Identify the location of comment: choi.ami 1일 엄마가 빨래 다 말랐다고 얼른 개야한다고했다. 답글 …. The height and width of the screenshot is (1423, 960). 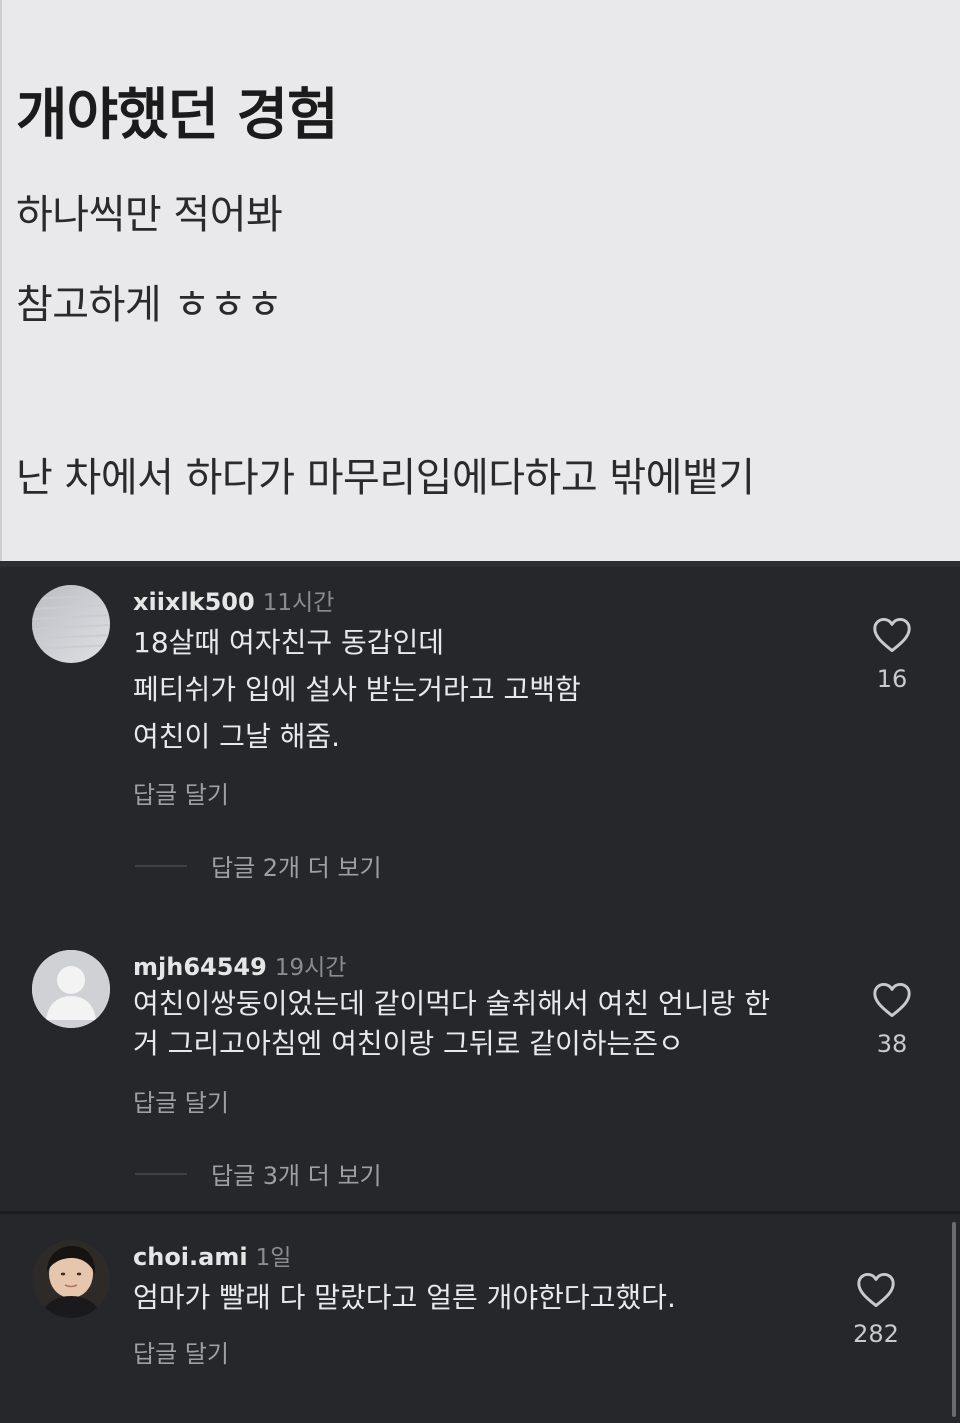
(474, 1322).